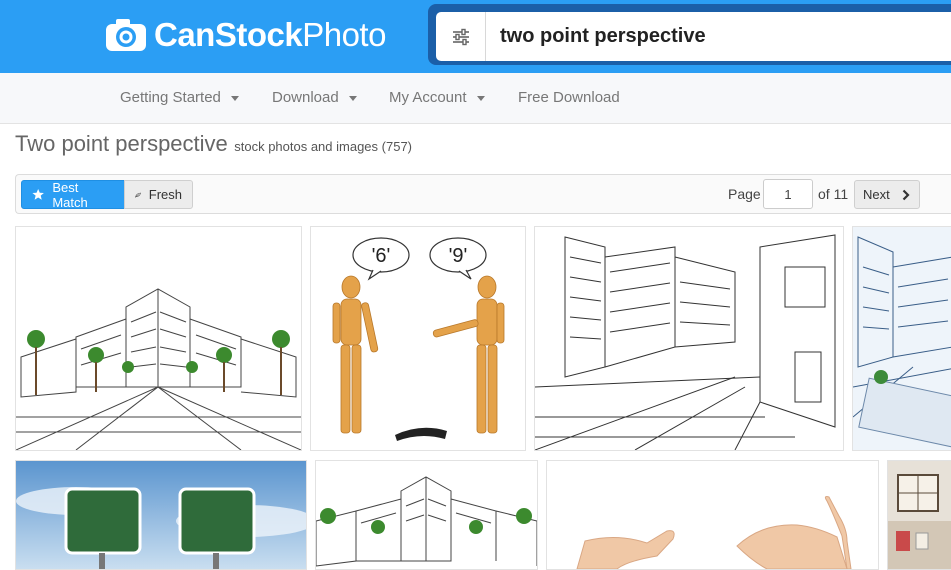 The width and height of the screenshot is (951, 570). I want to click on bubble-nine-text: '9', so click(458, 256).